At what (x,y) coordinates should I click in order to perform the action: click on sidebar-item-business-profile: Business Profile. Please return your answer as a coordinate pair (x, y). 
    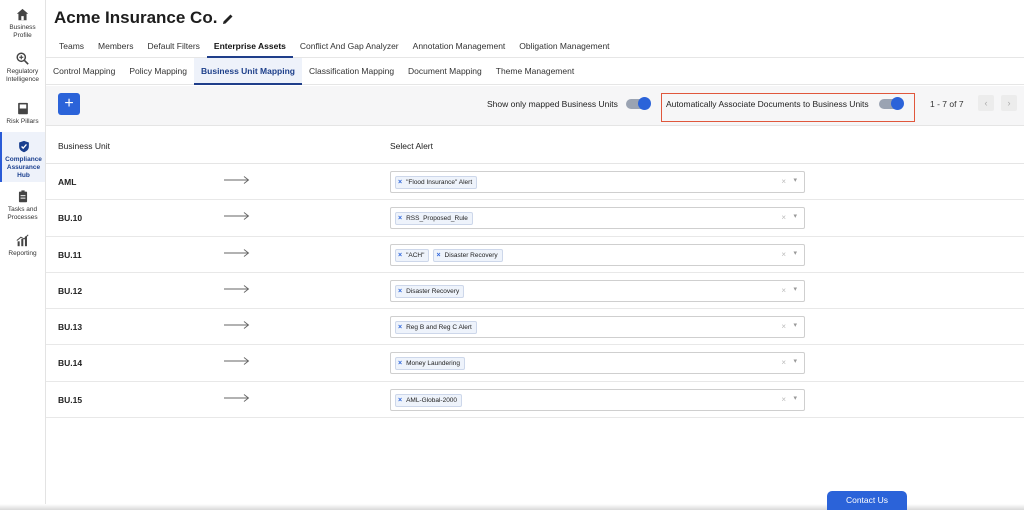
    Looking at the image, I should click on (22, 22).